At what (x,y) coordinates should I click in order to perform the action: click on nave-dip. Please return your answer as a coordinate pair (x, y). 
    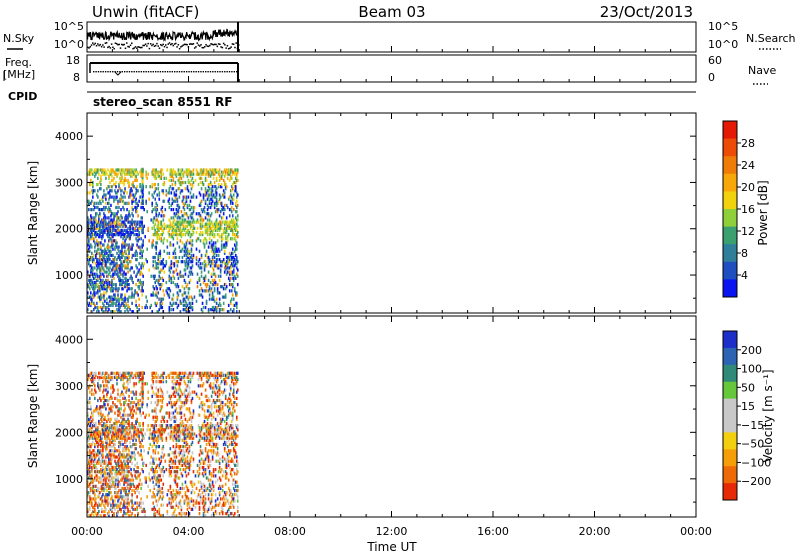
    Looking at the image, I should click on (118, 73).